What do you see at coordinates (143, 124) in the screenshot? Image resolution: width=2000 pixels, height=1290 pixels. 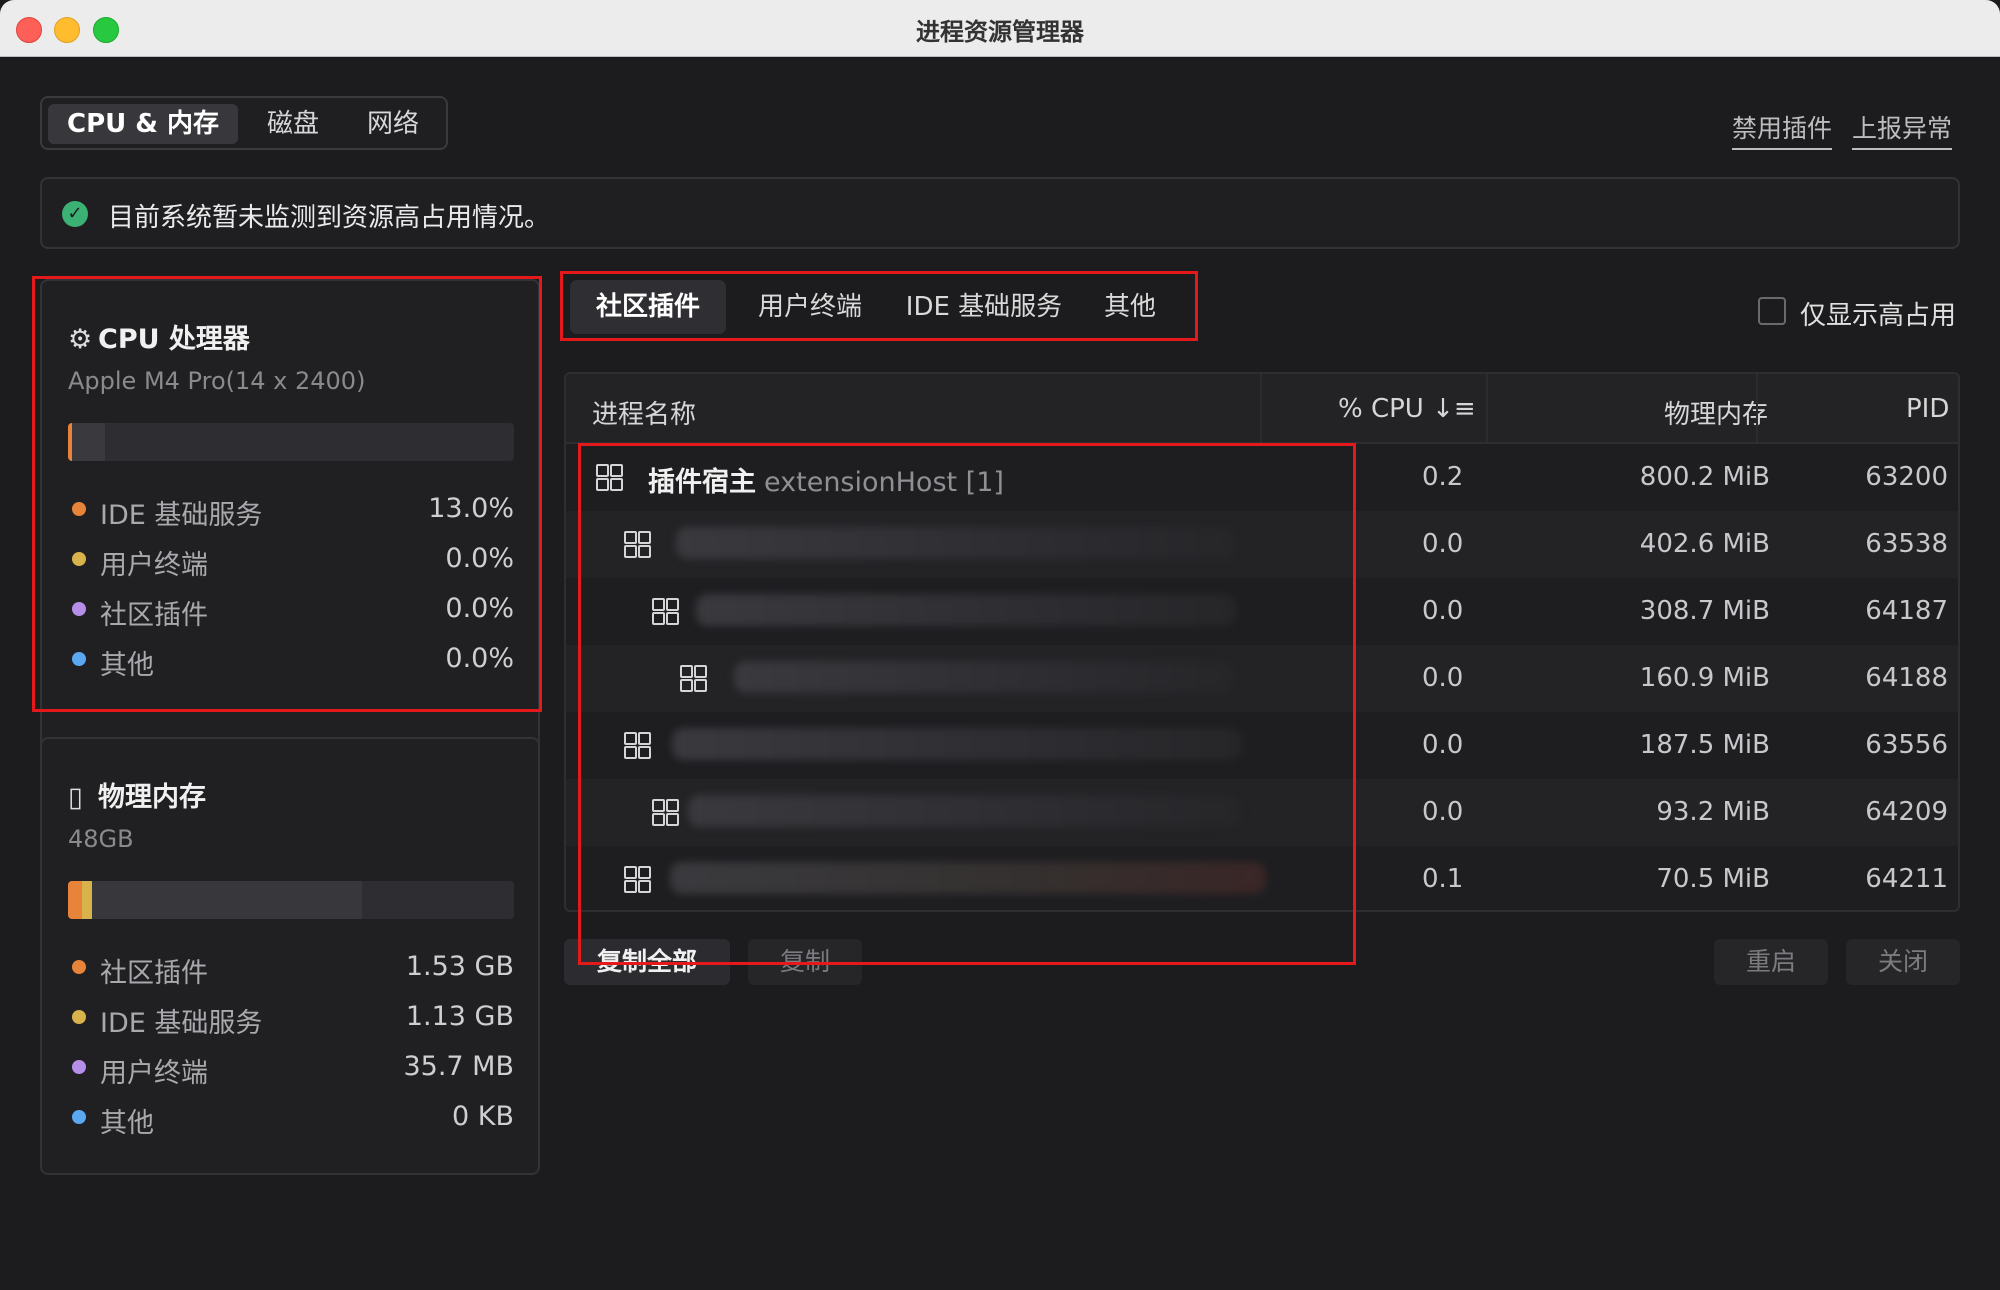 I see `tab-cpu-memory: CPU & 内存` at bounding box center [143, 124].